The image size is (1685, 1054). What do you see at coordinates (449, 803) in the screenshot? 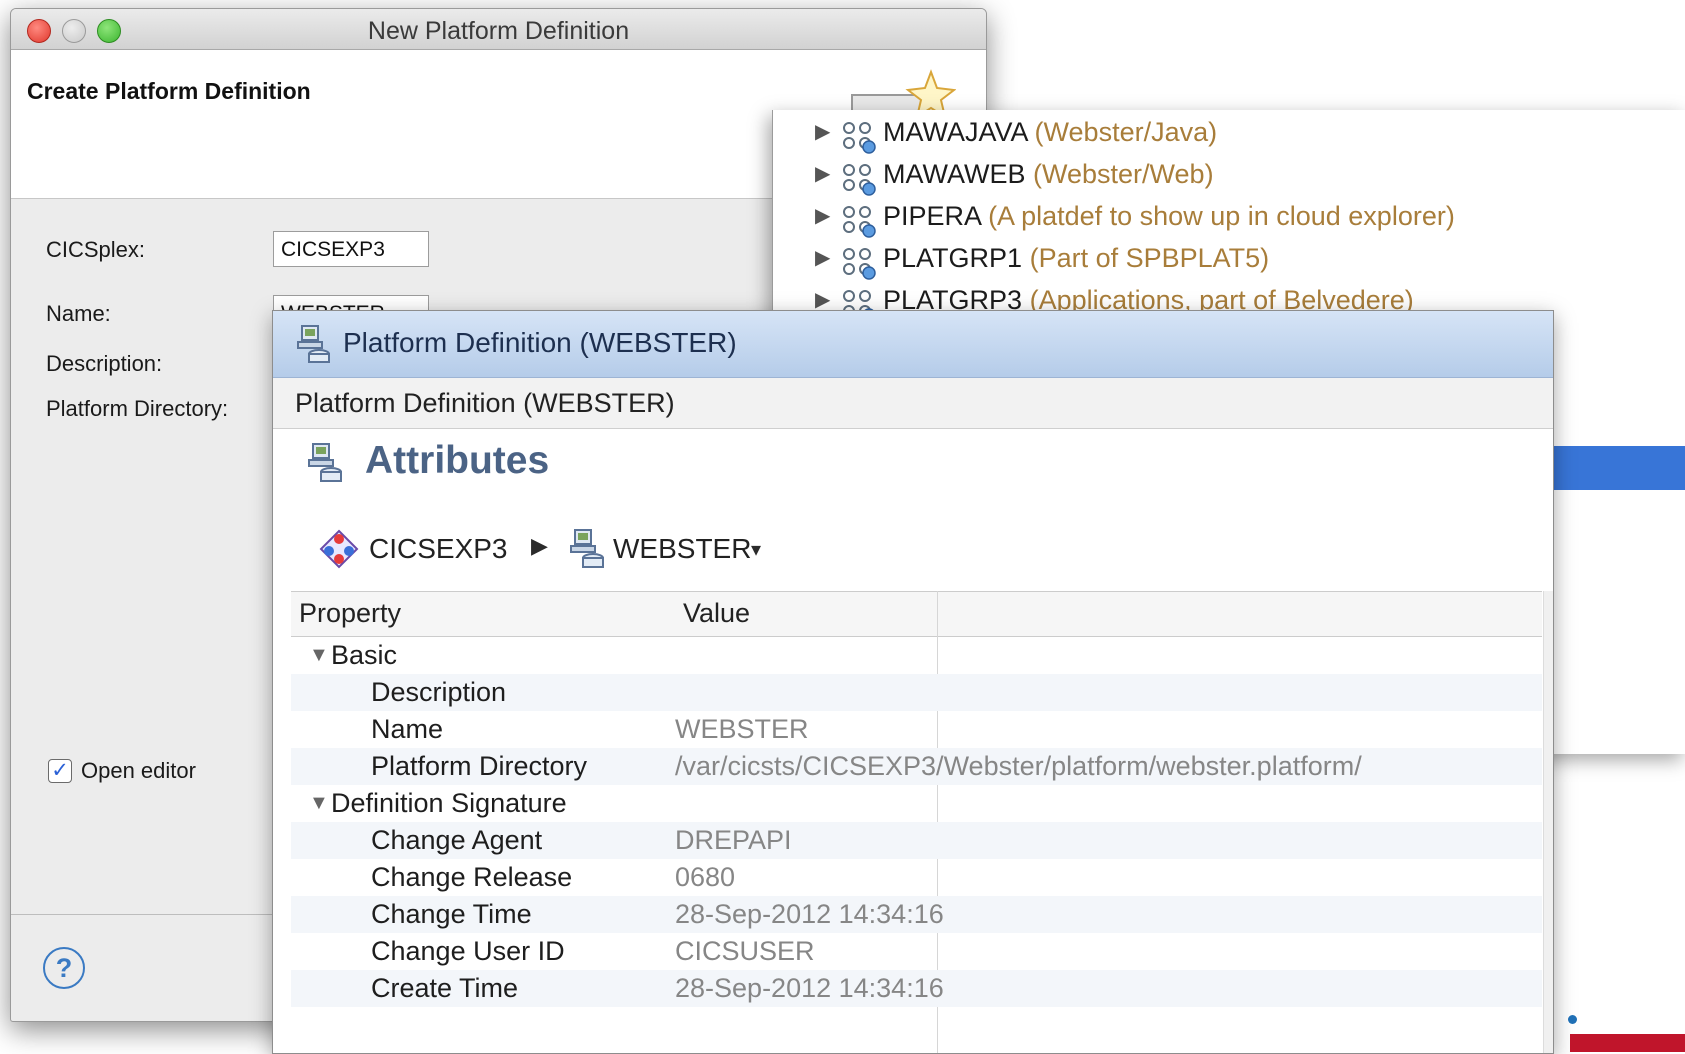
I see `property-section-name: Definition Signature` at bounding box center [449, 803].